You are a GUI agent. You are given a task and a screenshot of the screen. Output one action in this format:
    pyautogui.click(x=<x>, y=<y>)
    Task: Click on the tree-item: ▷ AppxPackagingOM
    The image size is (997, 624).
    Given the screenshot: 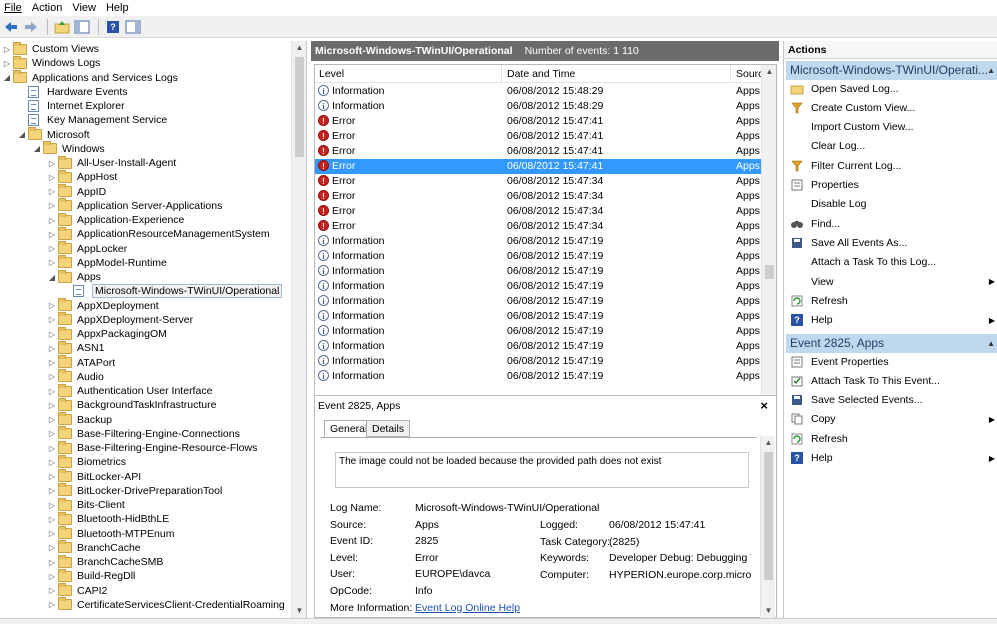 What is the action you would take?
    pyautogui.click(x=107, y=333)
    